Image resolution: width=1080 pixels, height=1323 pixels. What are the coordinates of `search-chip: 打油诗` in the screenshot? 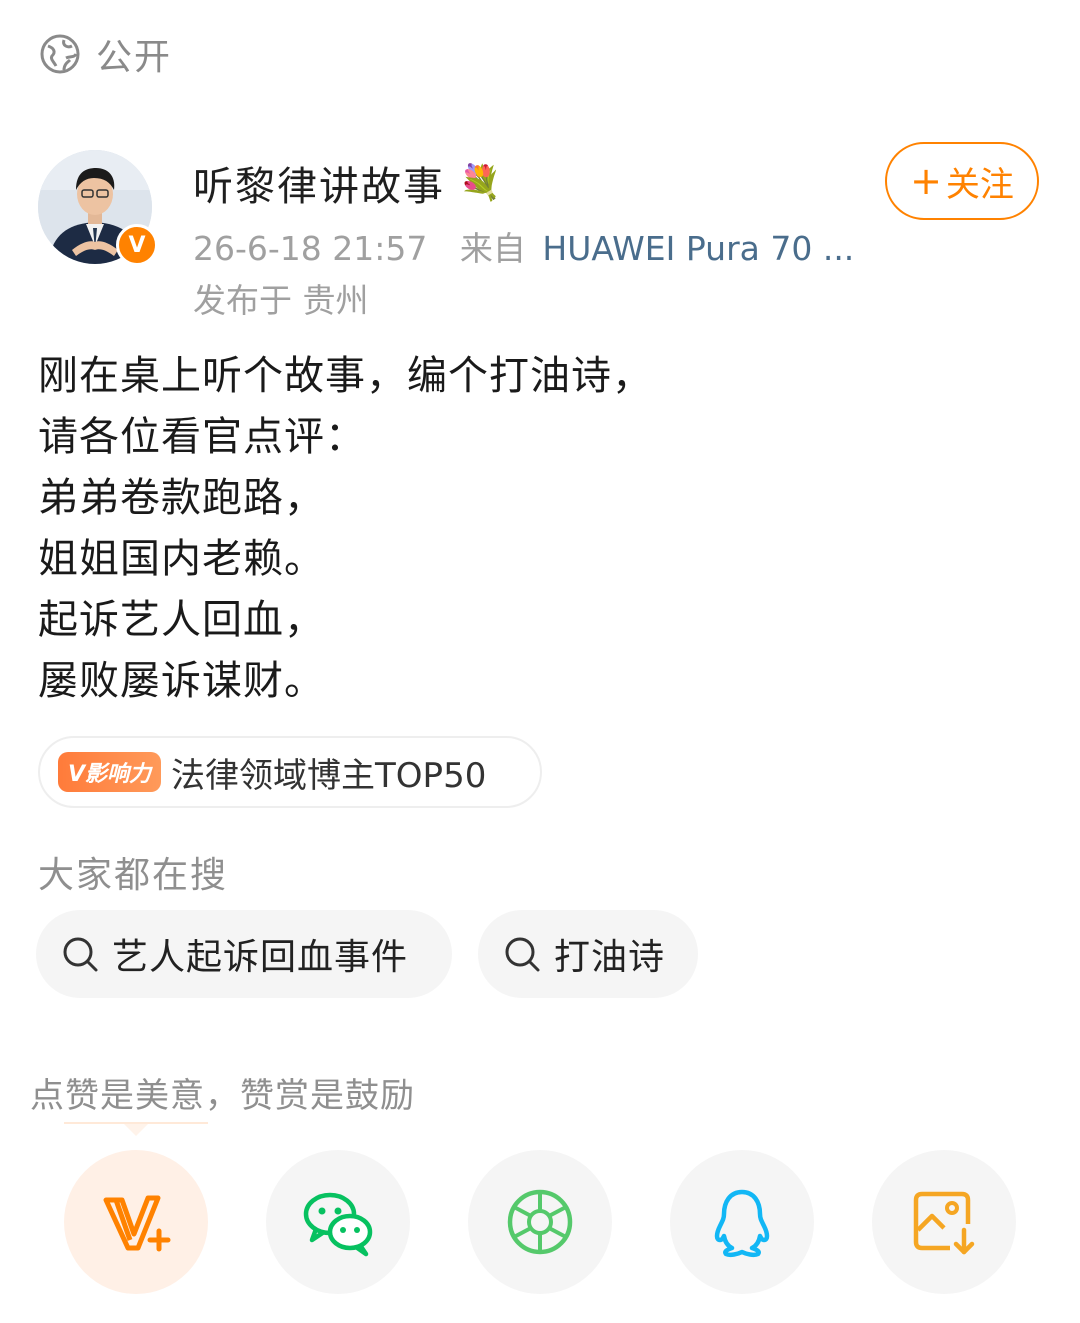 It's located at (588, 954).